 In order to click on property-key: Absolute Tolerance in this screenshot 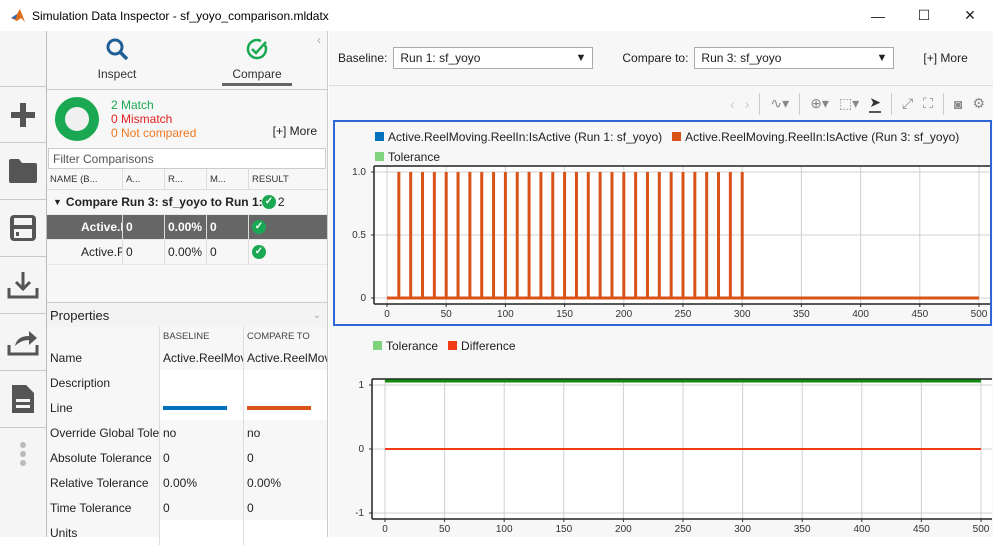, I will do `click(101, 457)`.